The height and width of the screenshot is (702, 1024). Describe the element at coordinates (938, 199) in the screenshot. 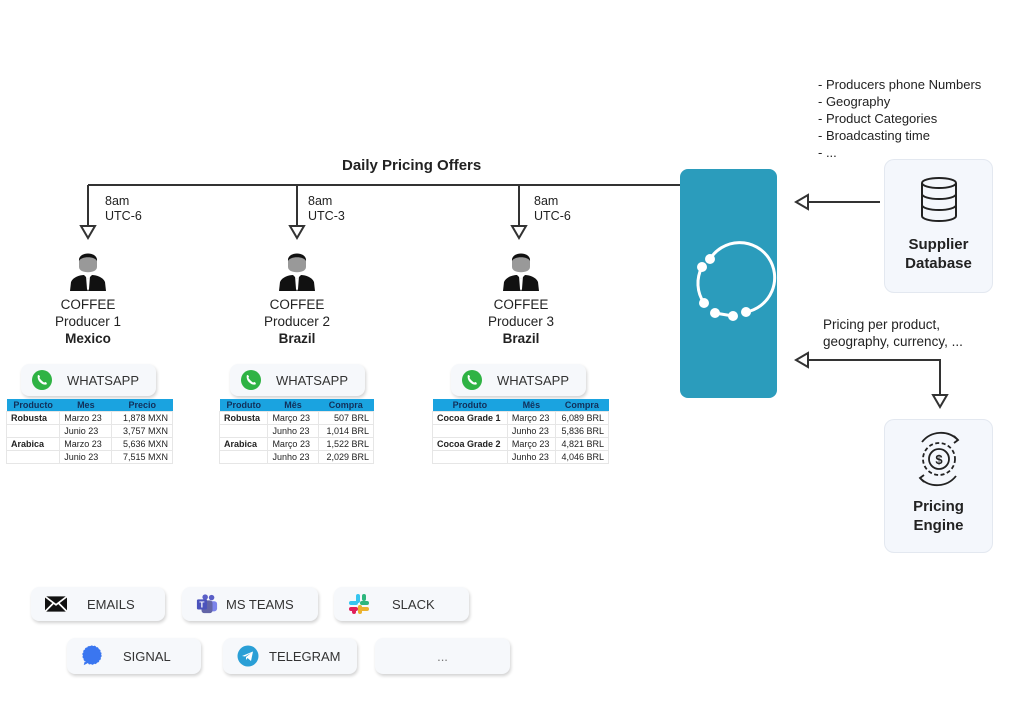

I see `database-icon` at that location.